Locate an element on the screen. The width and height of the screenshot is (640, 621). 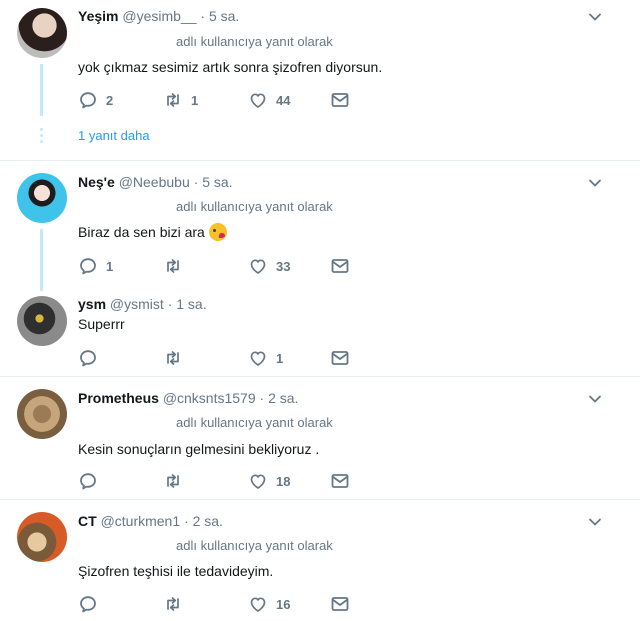
reply-button: 2 is located at coordinates (95, 100).